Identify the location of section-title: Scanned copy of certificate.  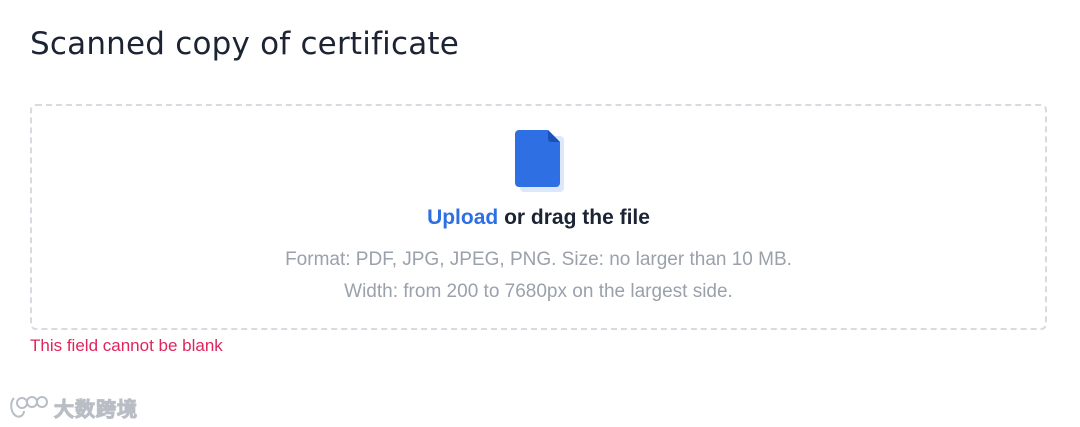
(245, 44).